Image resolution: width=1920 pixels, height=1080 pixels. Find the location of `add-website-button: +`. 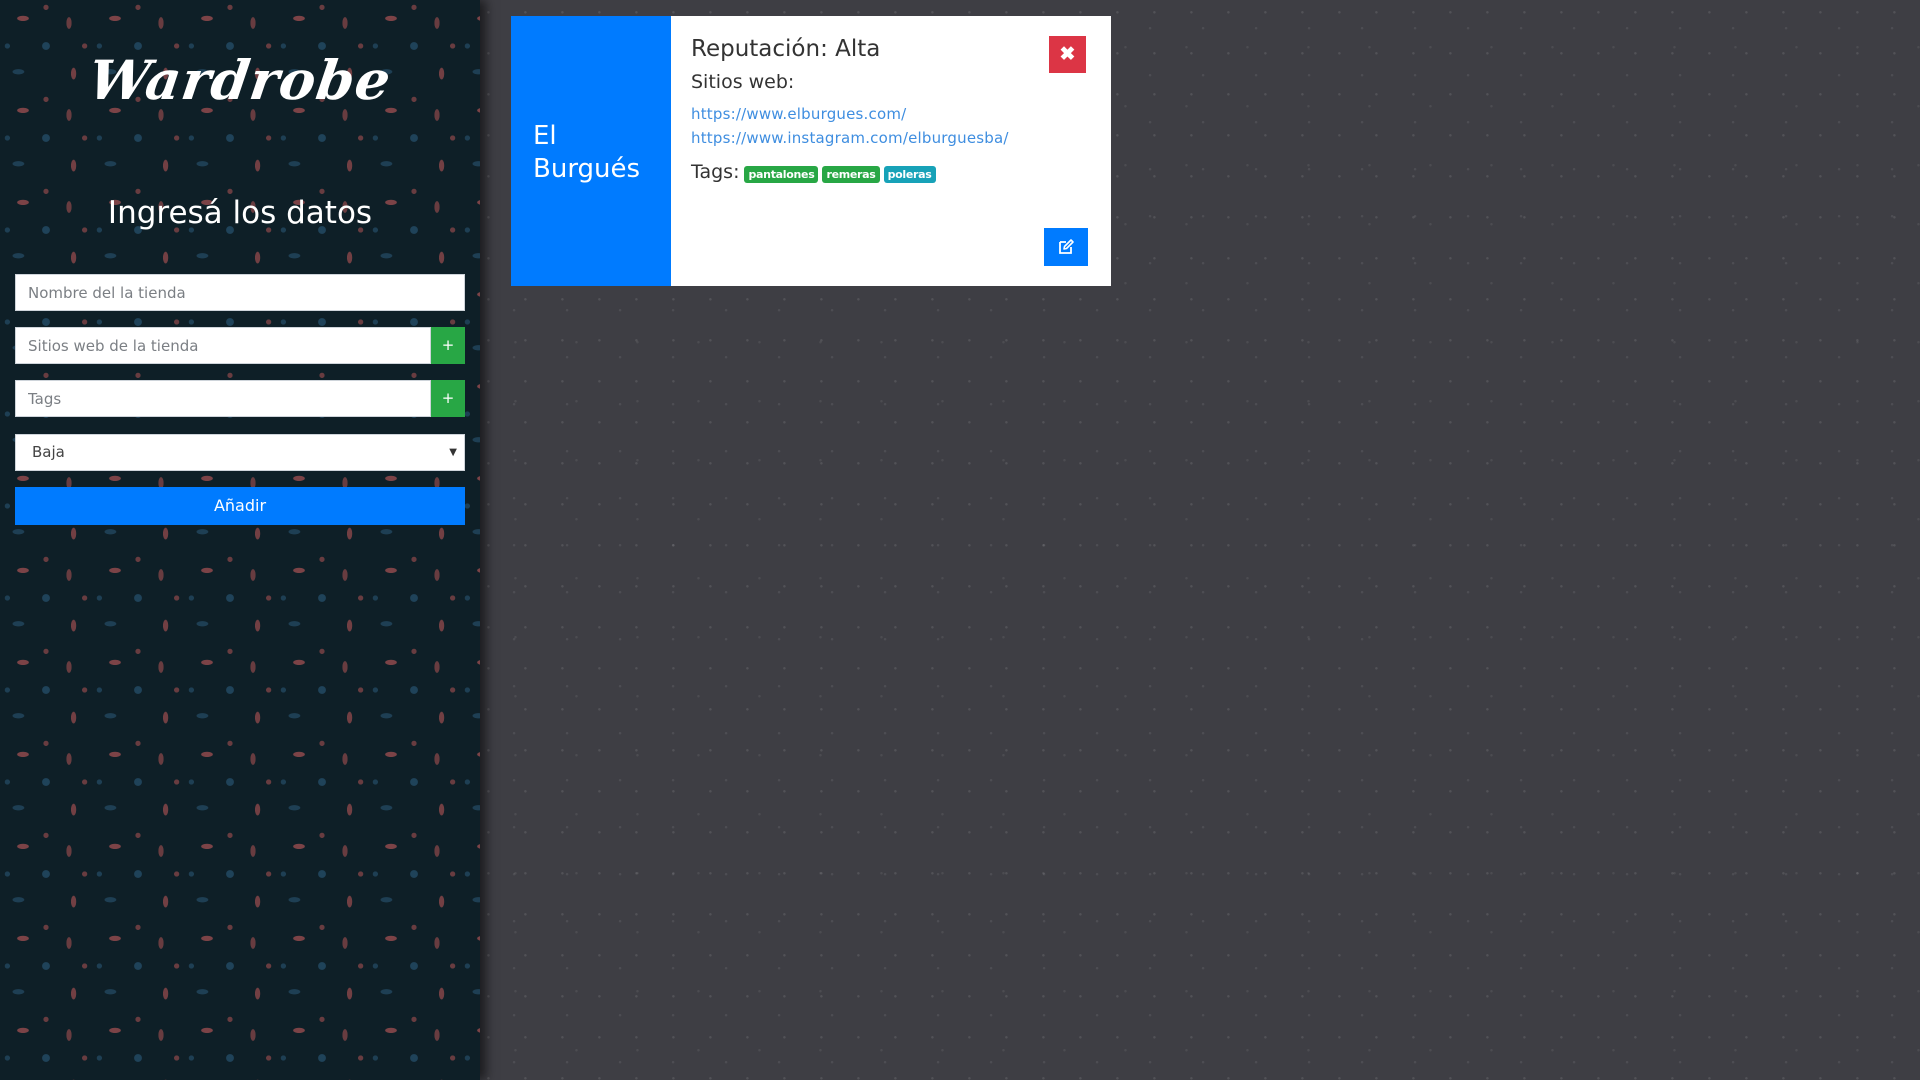

add-website-button: + is located at coordinates (448, 345).